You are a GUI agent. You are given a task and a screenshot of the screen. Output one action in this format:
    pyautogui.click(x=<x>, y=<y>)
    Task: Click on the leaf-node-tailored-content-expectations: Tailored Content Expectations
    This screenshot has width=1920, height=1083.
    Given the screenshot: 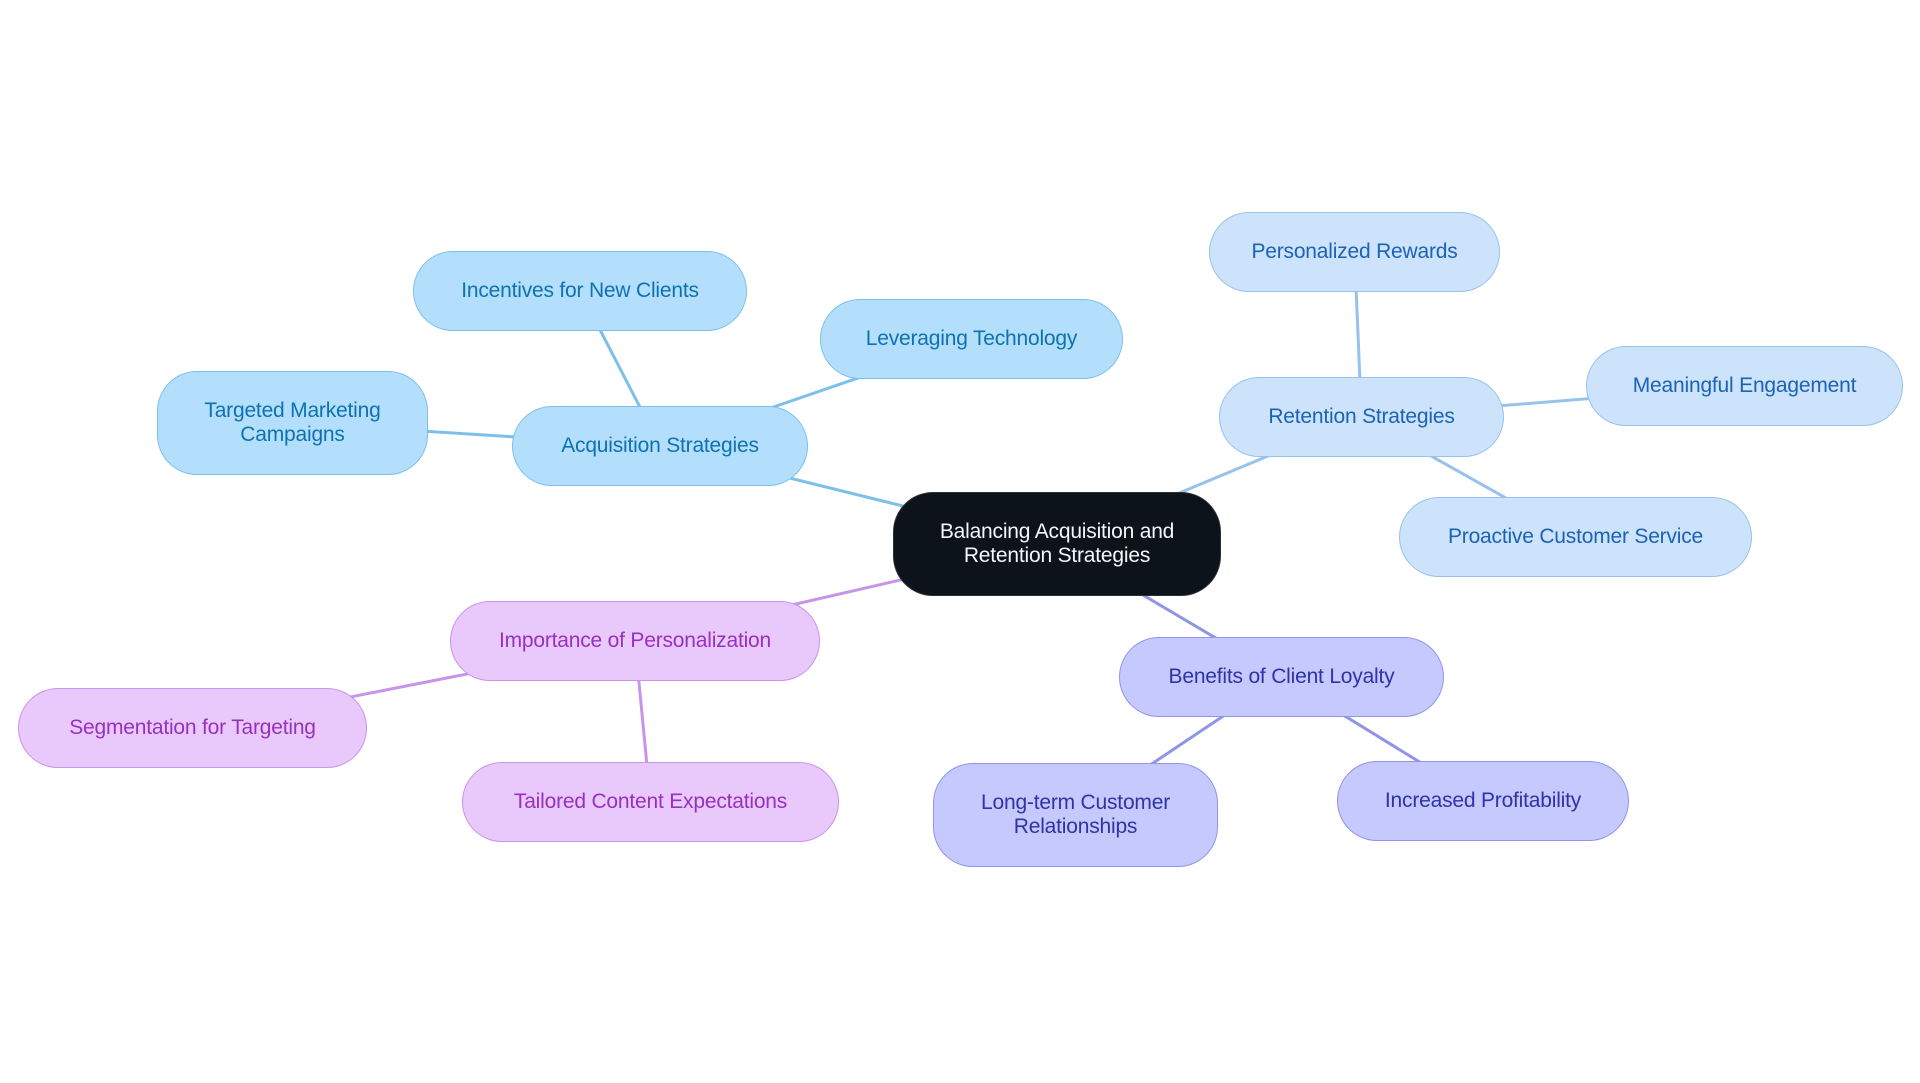 What is the action you would take?
    pyautogui.click(x=650, y=802)
    